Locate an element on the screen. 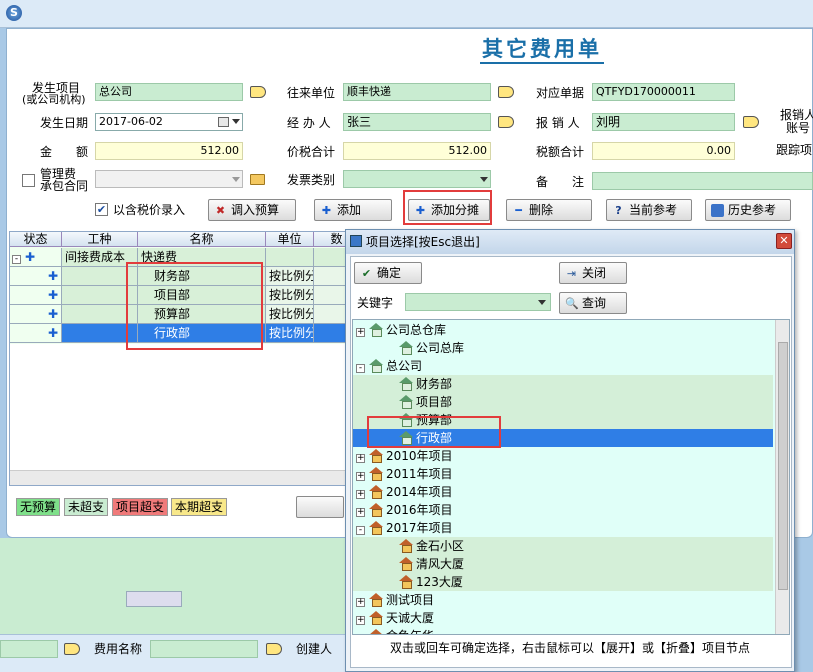 The image size is (813, 672). mgmt-fee-checkbox is located at coordinates (28, 180).